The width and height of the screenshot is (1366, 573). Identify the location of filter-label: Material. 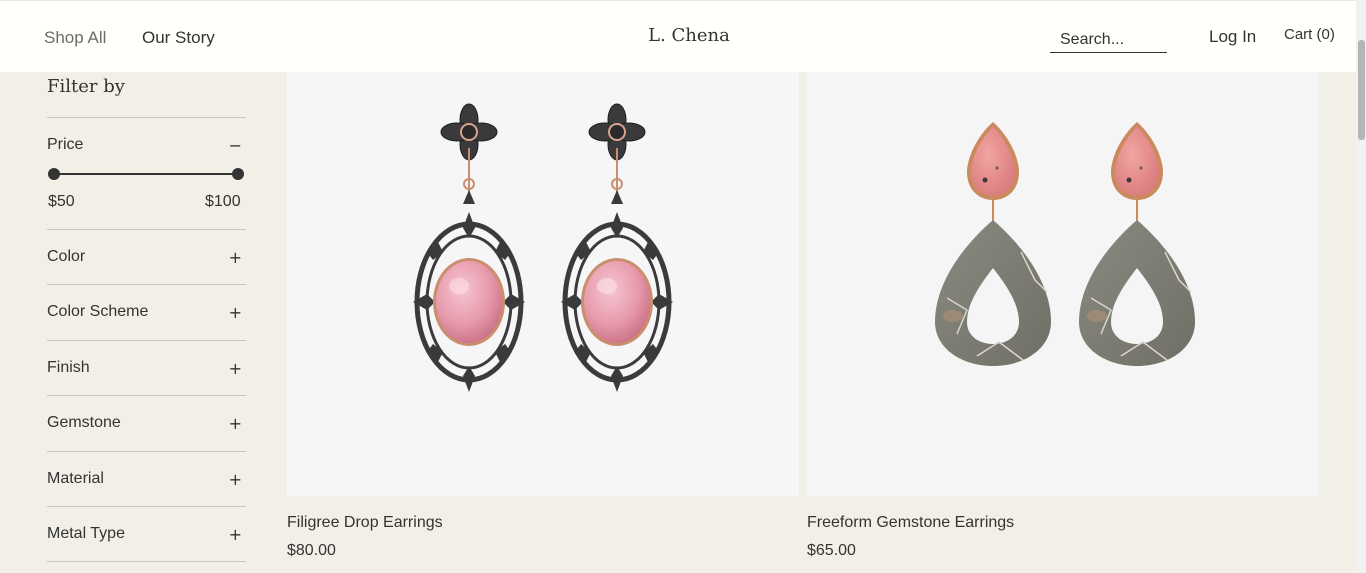
(75, 478).